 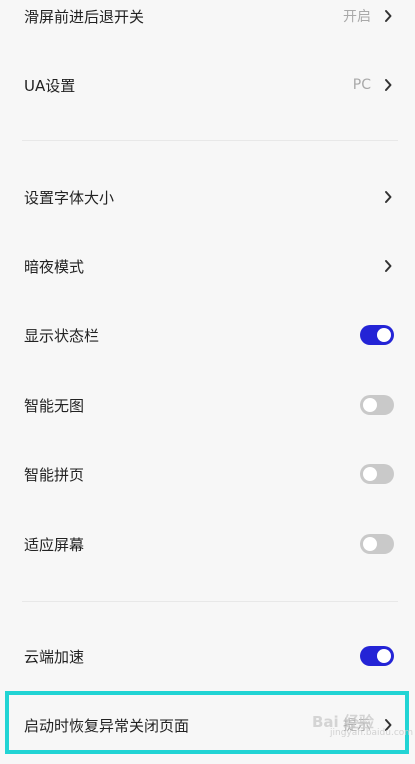 What do you see at coordinates (207, 197) in the screenshot?
I see `setting-font-size: 设置字体大小` at bounding box center [207, 197].